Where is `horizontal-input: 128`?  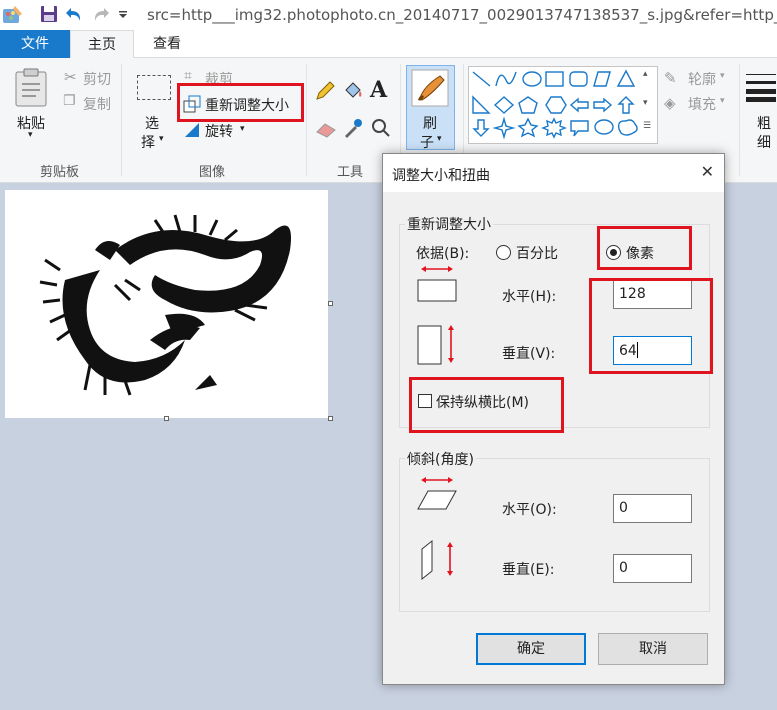
horizontal-input: 128 is located at coordinates (652, 294).